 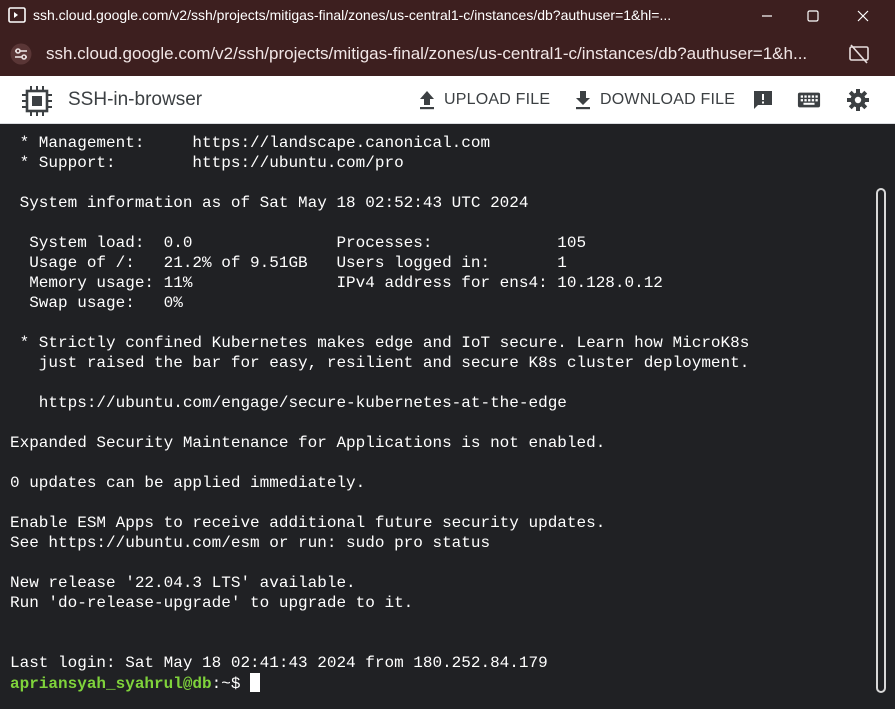 I want to click on maximize-button, so click(x=813, y=16).